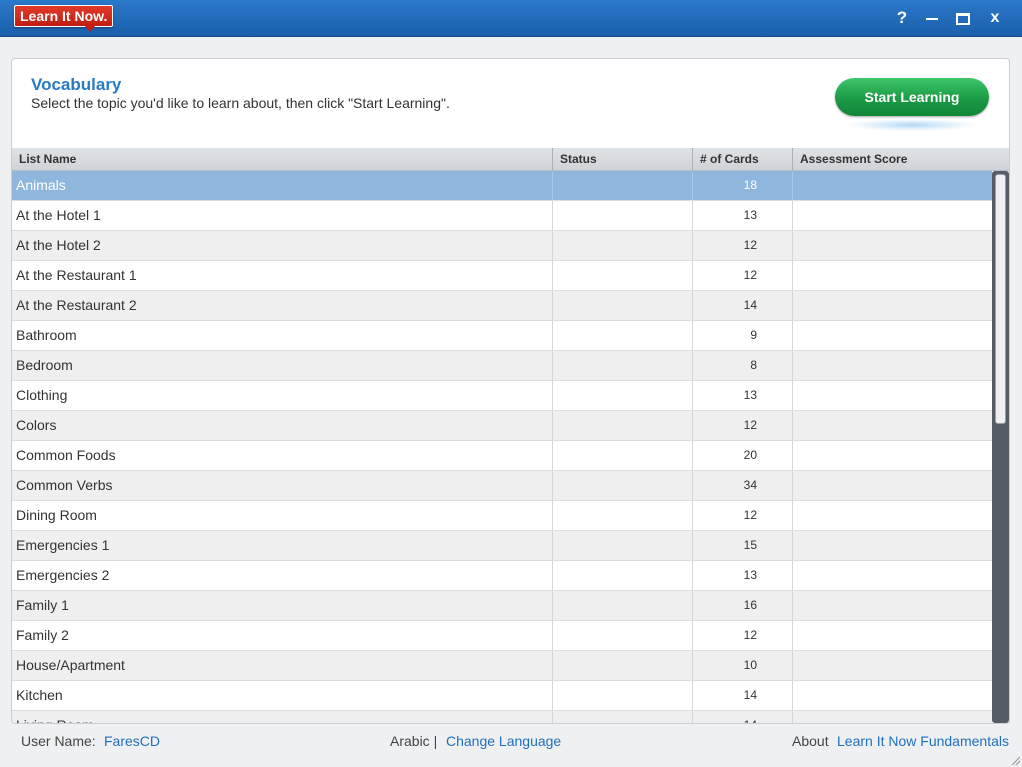 The height and width of the screenshot is (767, 1022). Describe the element at coordinates (282, 695) in the screenshot. I see `list-name-cell: Kitchen` at that location.